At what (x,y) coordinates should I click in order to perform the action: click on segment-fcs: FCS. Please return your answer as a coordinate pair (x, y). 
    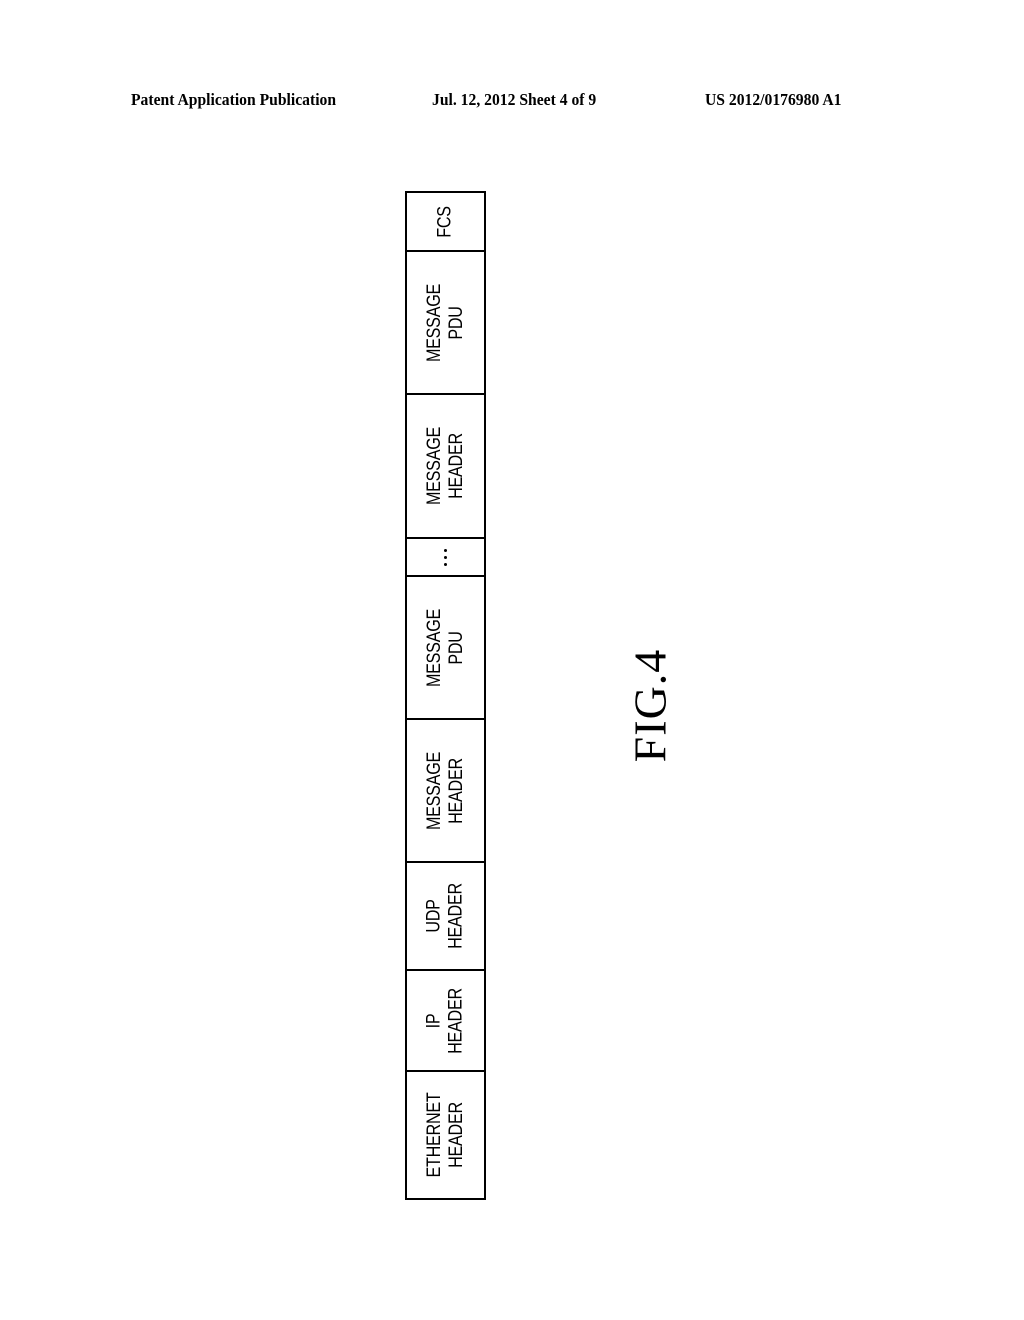
    Looking at the image, I should click on (445, 221).